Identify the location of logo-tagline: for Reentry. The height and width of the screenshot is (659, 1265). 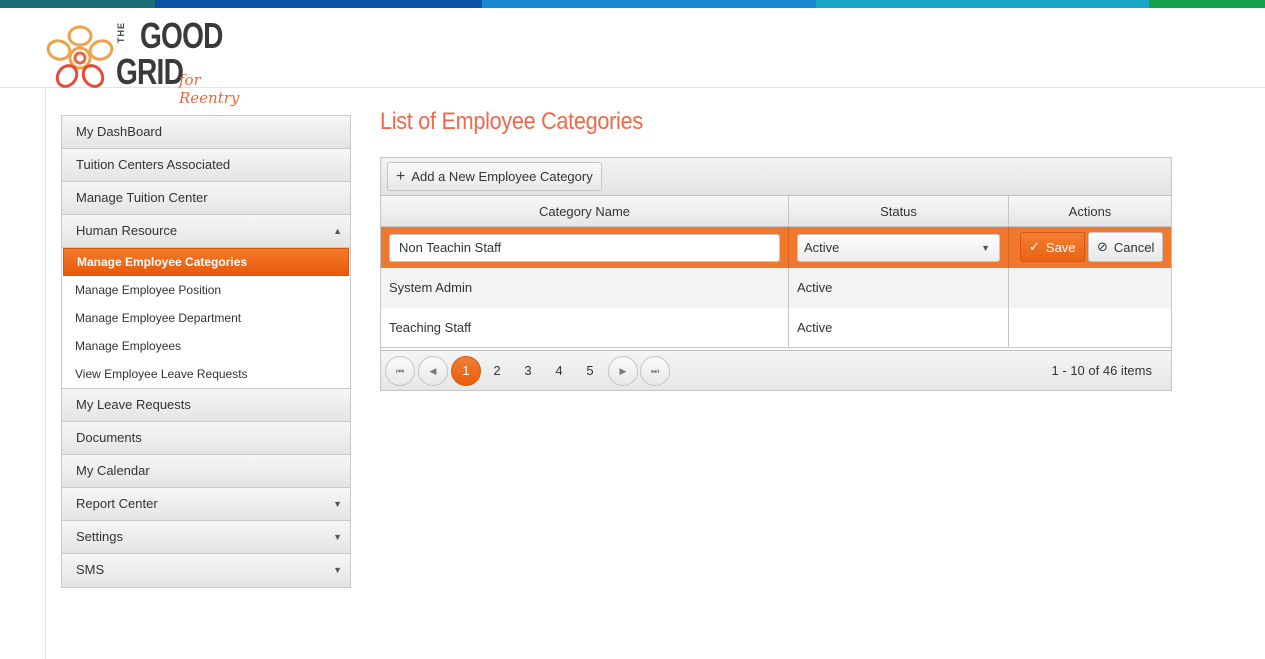
(209, 89).